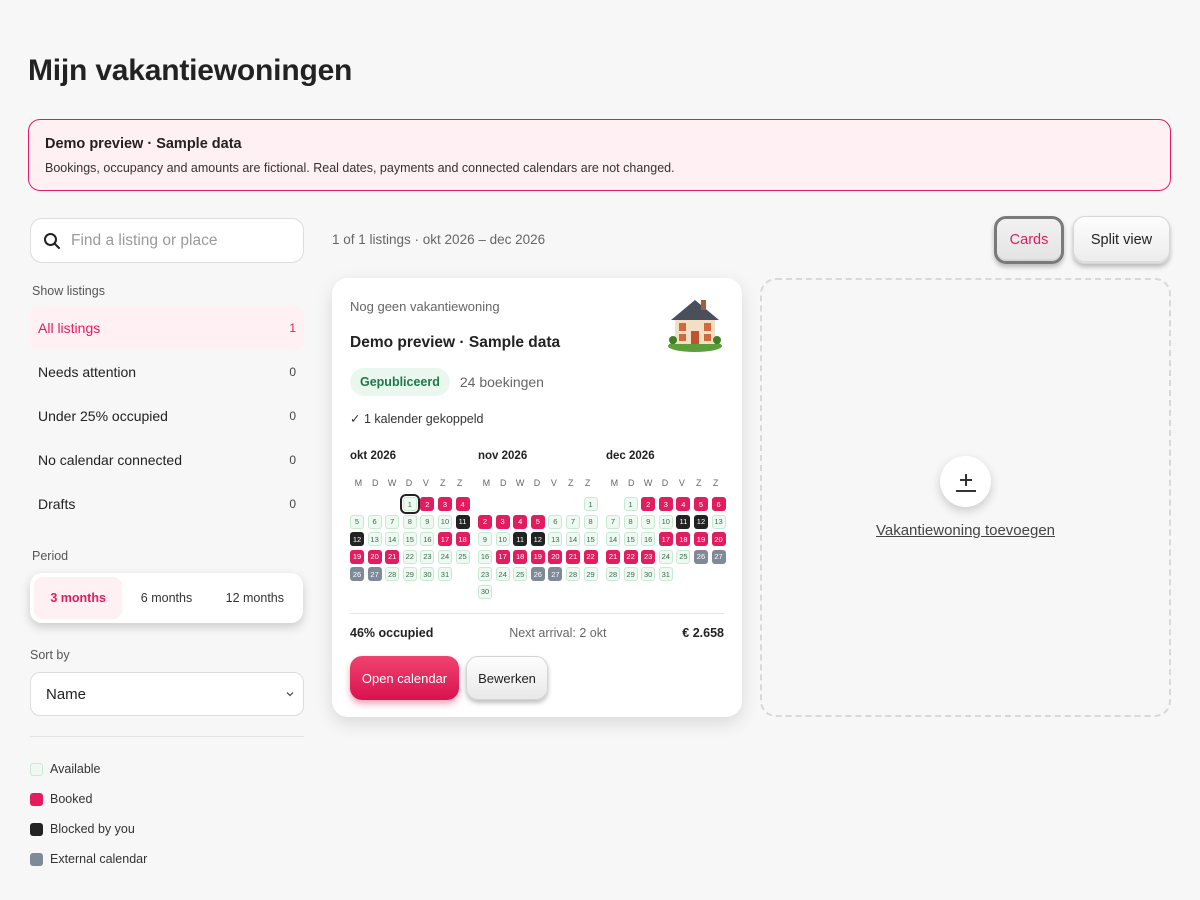 The height and width of the screenshot is (900, 1200). I want to click on view-cards-button: Cards, so click(1029, 240).